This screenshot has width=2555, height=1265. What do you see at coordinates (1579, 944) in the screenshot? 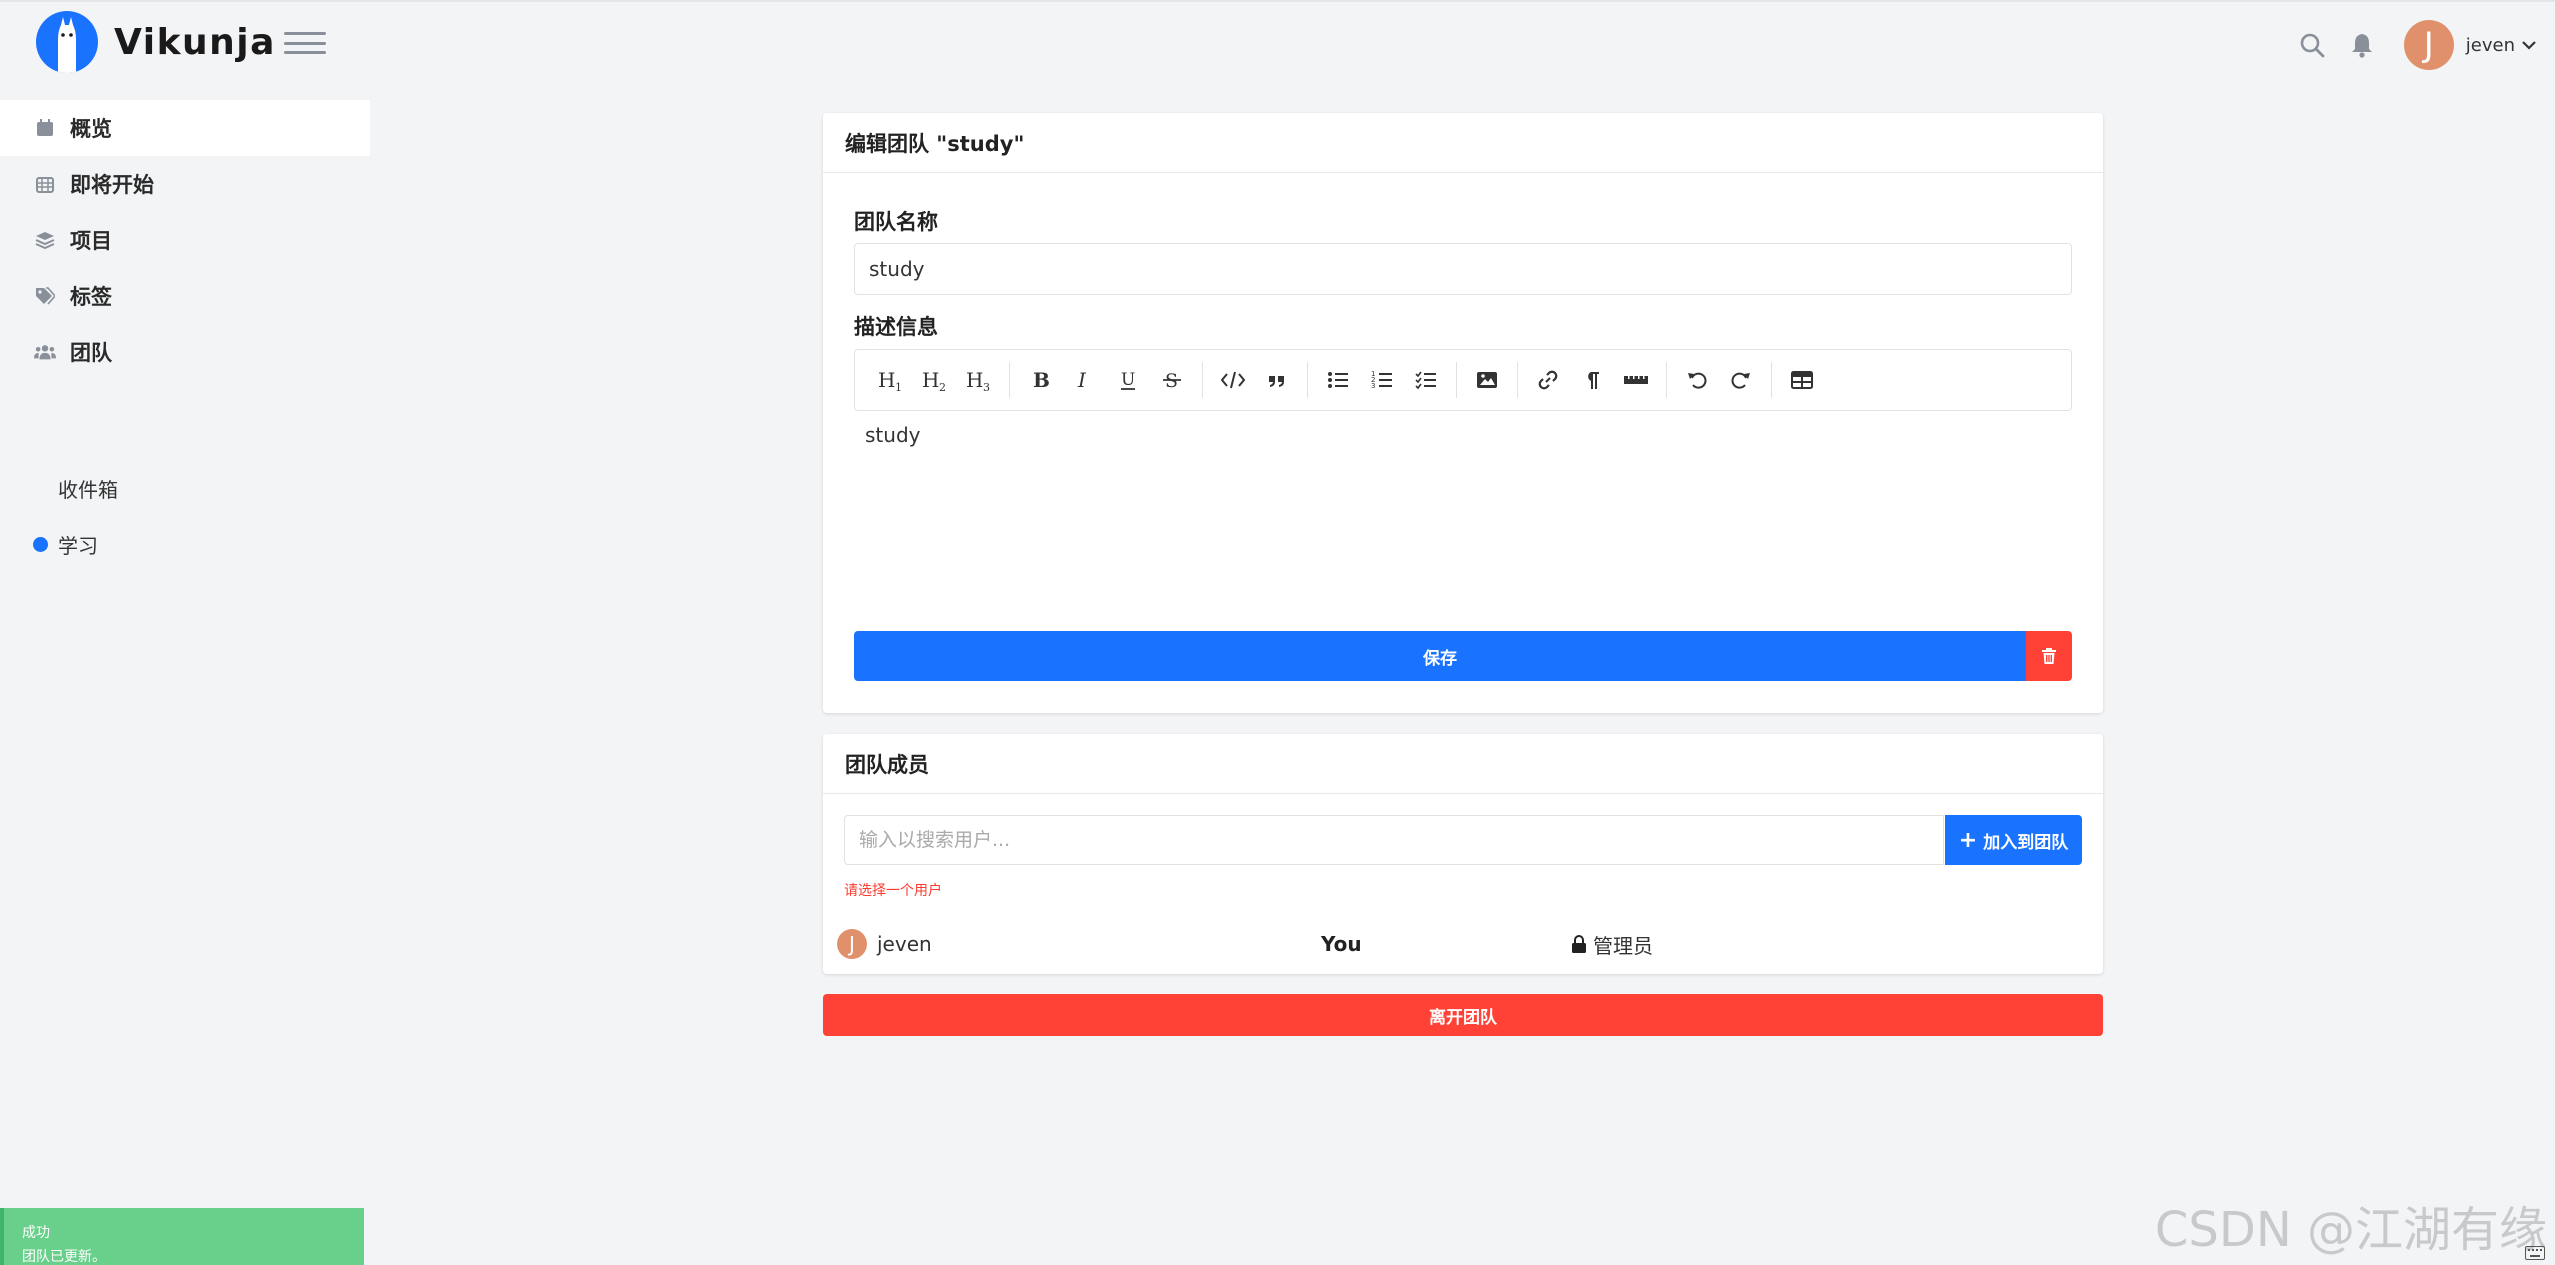
I see `lock-icon` at bounding box center [1579, 944].